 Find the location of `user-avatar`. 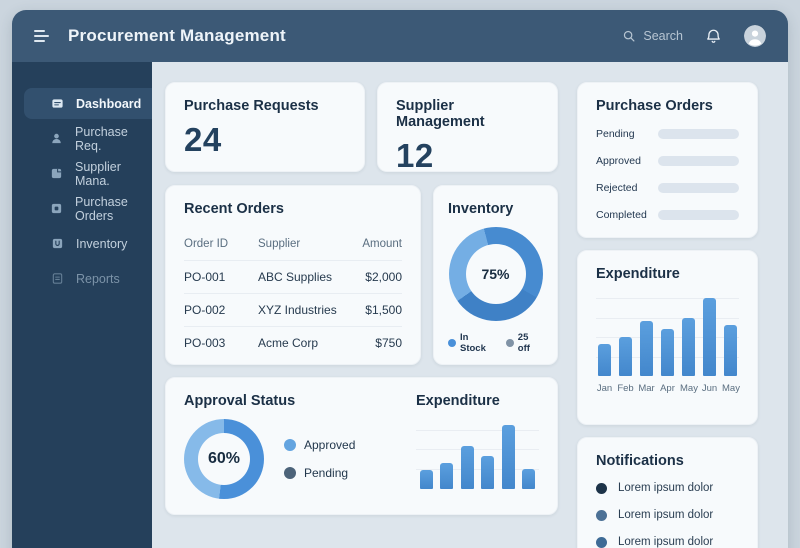

user-avatar is located at coordinates (755, 36).